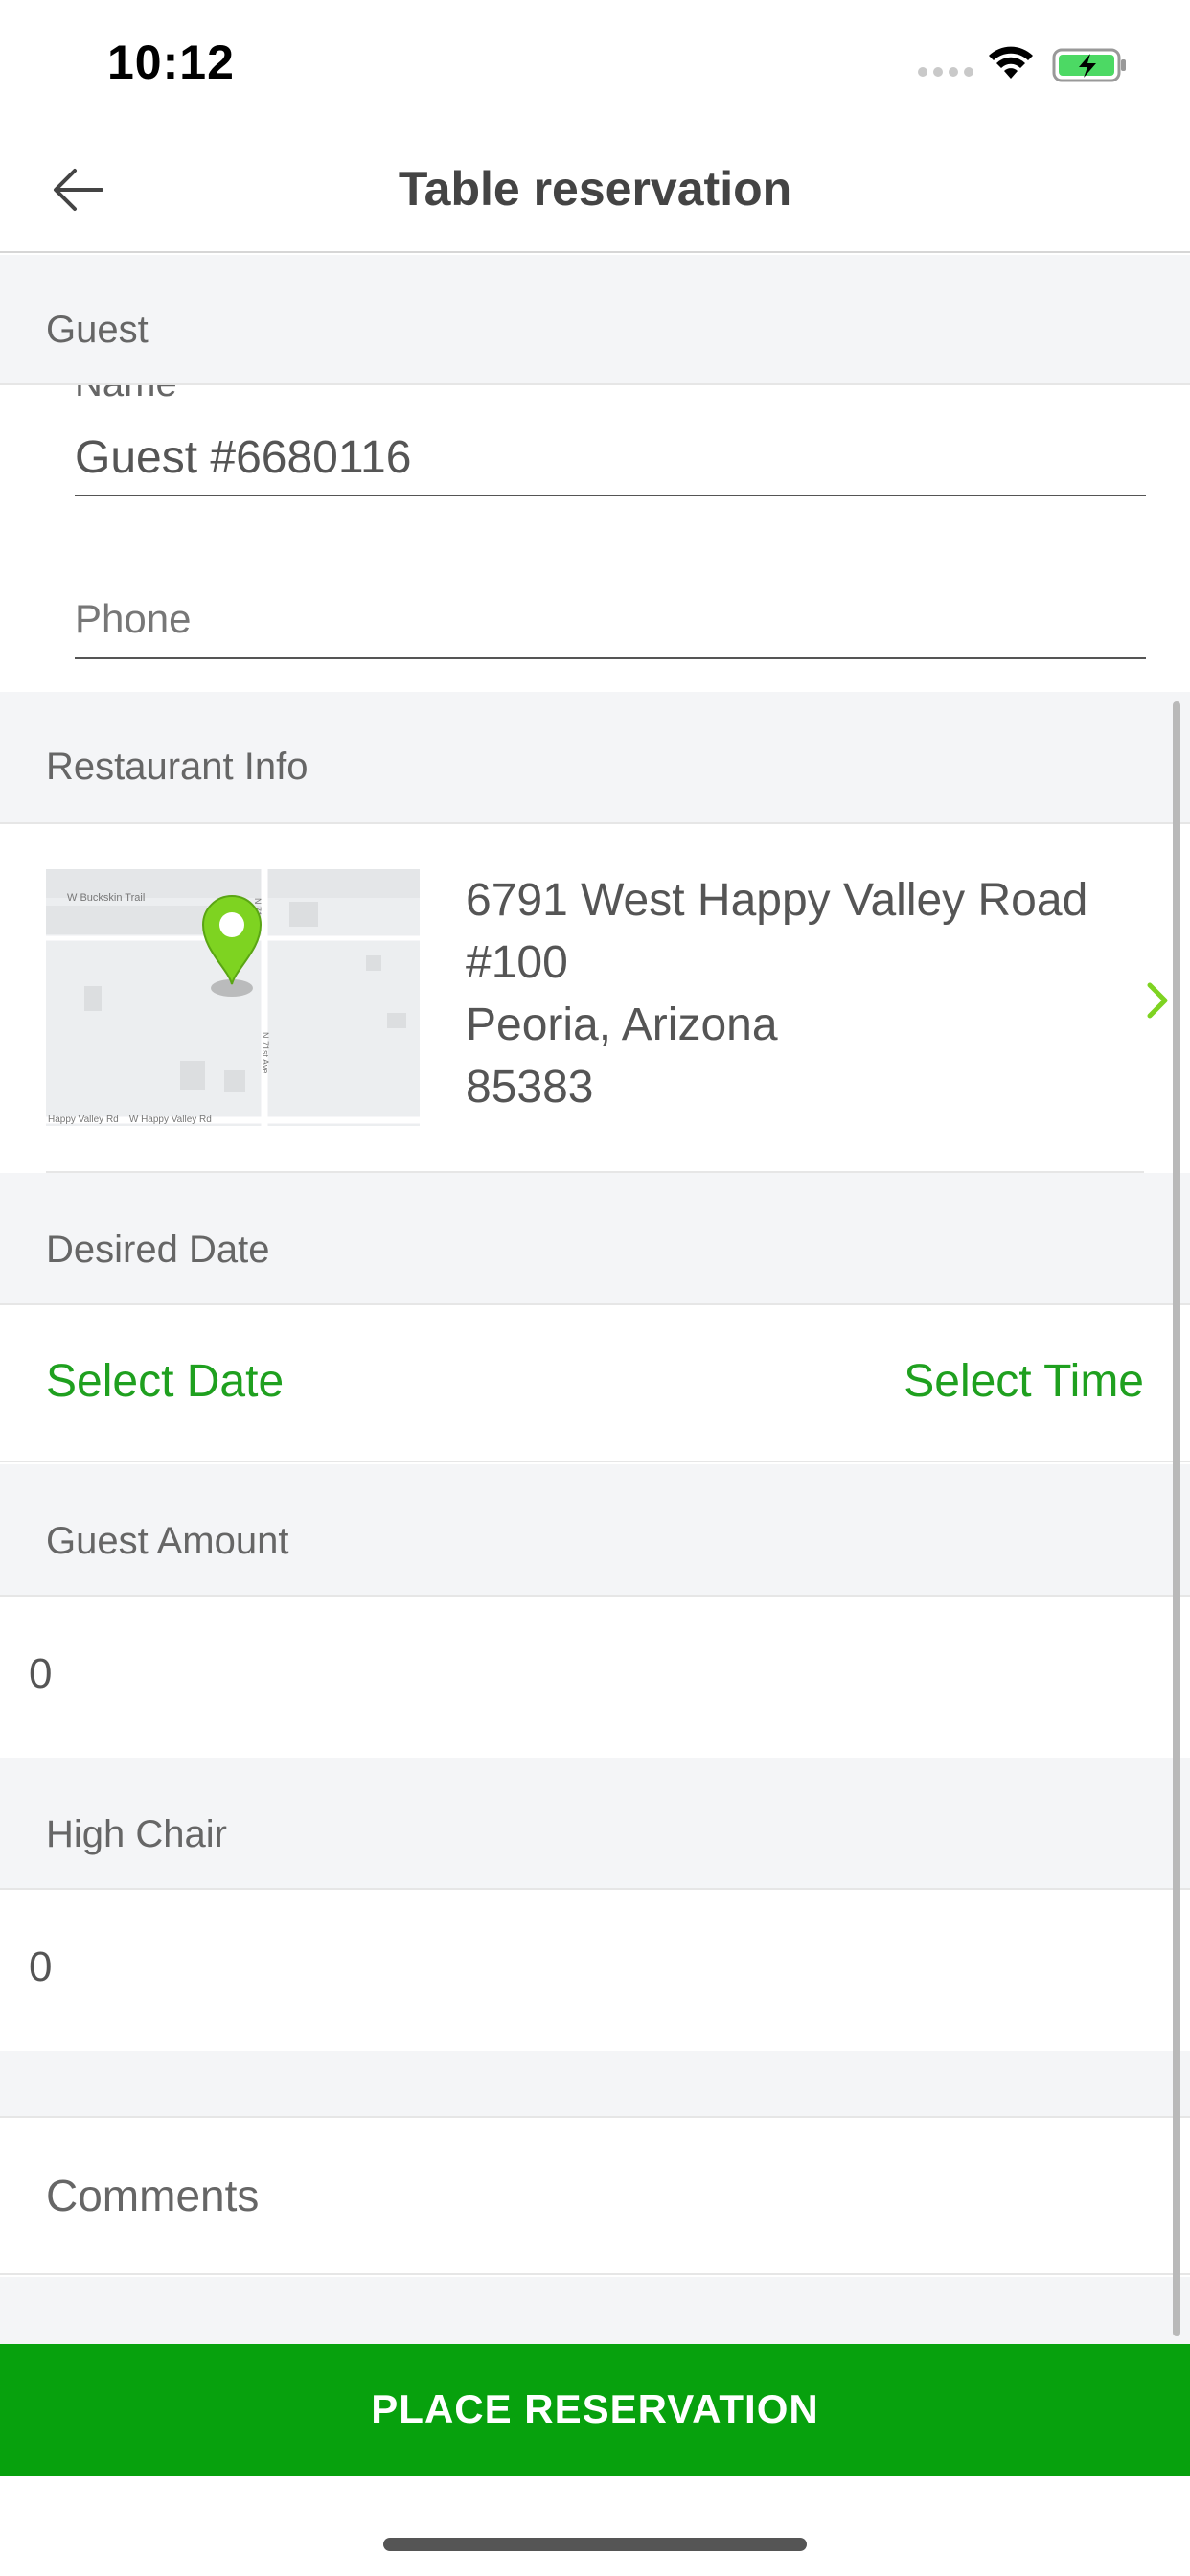 The height and width of the screenshot is (2576, 1190). Describe the element at coordinates (595, 2544) in the screenshot. I see `home-indicator` at that location.